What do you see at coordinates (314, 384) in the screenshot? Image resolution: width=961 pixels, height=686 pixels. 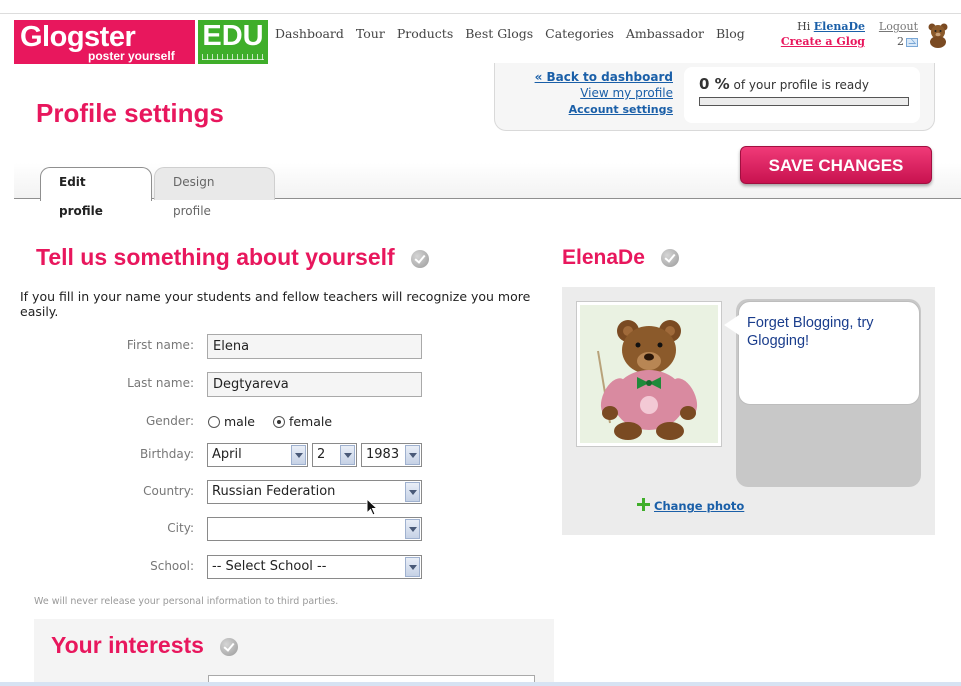 I see `last-name-field` at bounding box center [314, 384].